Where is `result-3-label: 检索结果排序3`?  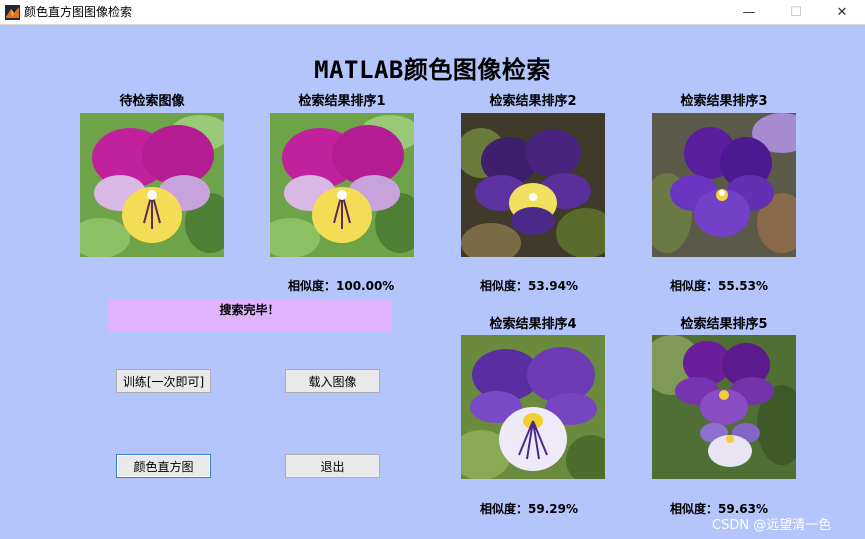 result-3-label: 检索结果排序3 is located at coordinates (724, 101).